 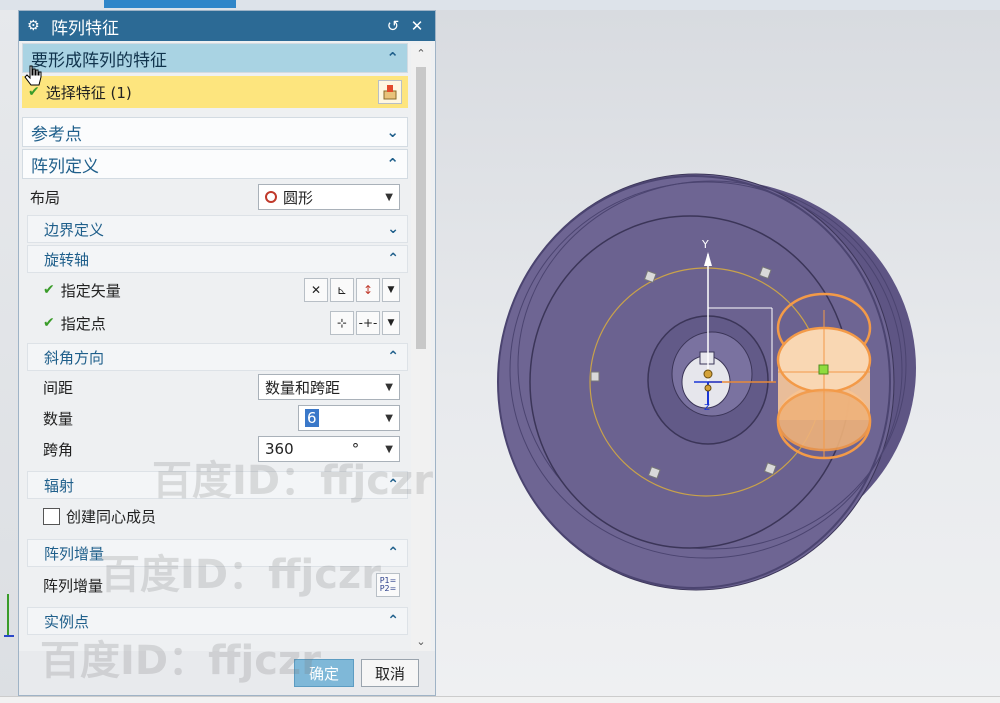 I want to click on count-label: 数量, so click(x=58, y=418).